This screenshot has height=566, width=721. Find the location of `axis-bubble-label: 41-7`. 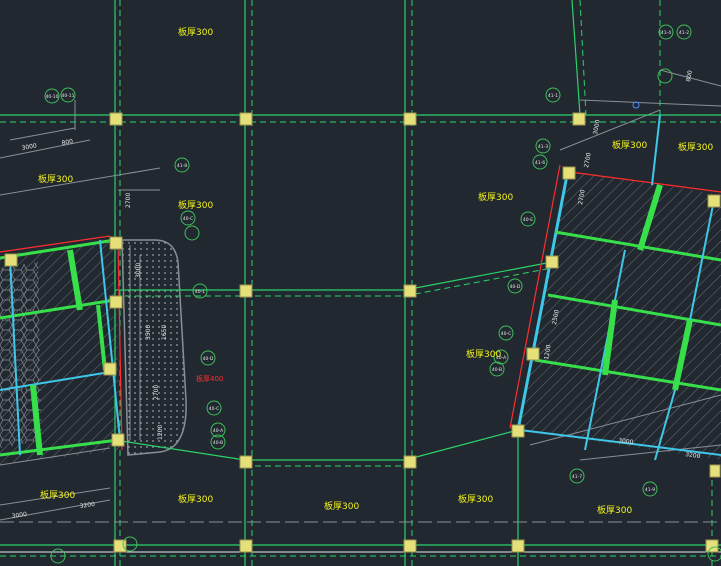

axis-bubble-label: 41-7 is located at coordinates (577, 477).